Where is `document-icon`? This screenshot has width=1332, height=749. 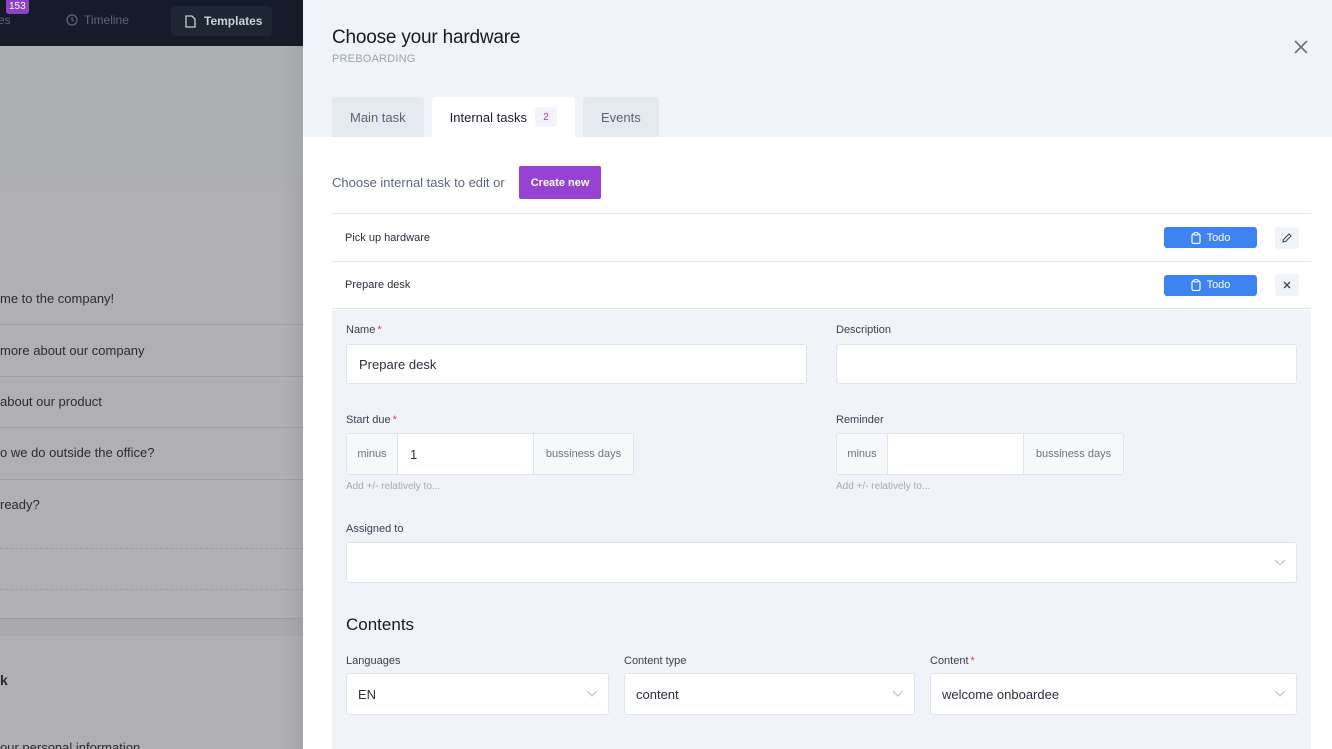
document-icon is located at coordinates (190, 21).